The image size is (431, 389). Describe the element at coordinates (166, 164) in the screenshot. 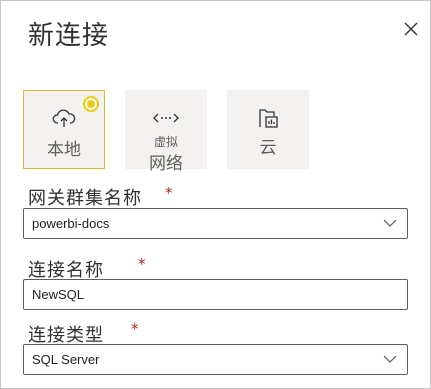

I see `tile-label-line2: 网络` at that location.